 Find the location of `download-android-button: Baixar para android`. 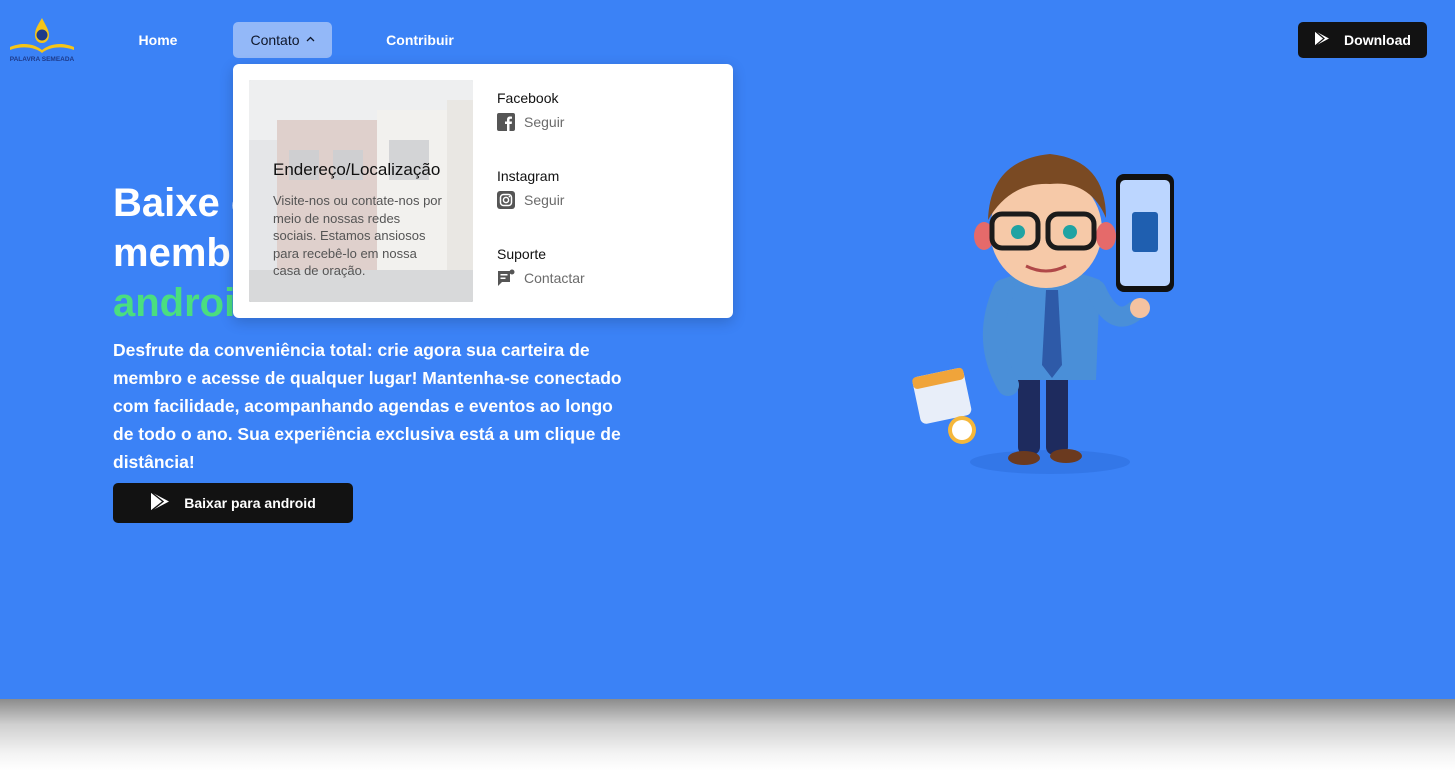

download-android-button: Baixar para android is located at coordinates (233, 503).